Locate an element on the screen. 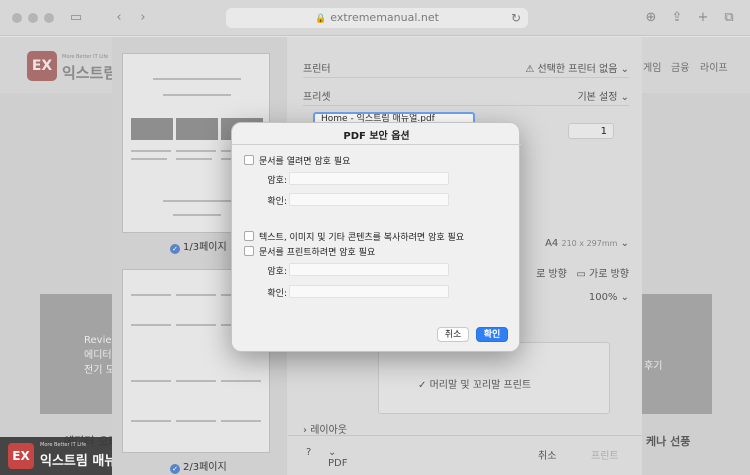 The height and width of the screenshot is (475, 750). preset-value-text: 기본 설정 is located at coordinates (597, 97).